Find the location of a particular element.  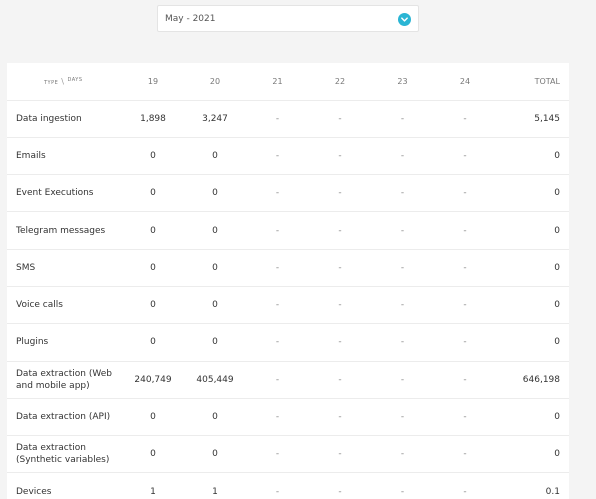

total-column-header: TOTAL is located at coordinates (547, 81).